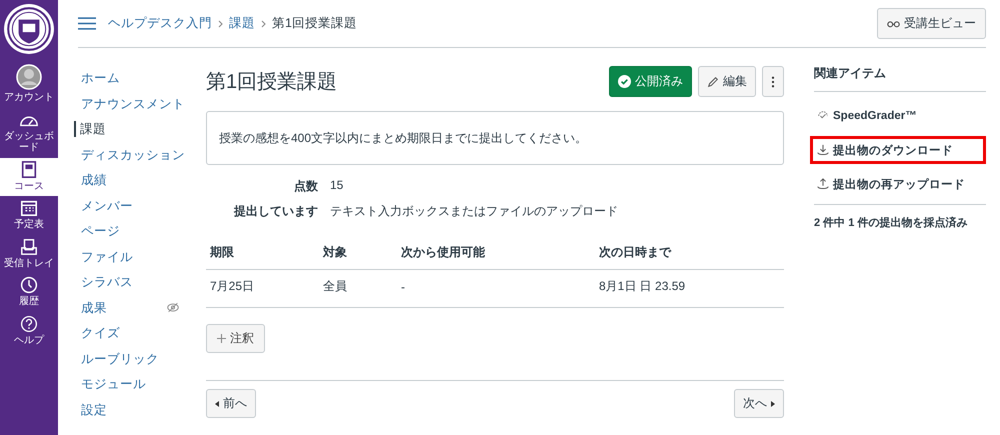 This screenshot has height=435, width=1000. Describe the element at coordinates (689, 289) in the screenshot. I see `table-cell: 8月1日 日 23.59` at that location.